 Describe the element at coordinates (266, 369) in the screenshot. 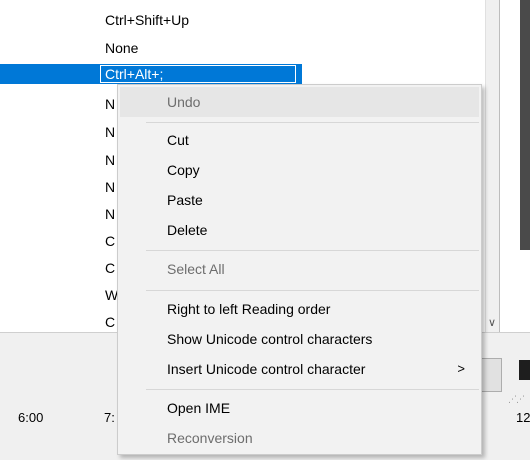

I see `menu-item-insert-unicode-label: Insert Unicode control character` at that location.